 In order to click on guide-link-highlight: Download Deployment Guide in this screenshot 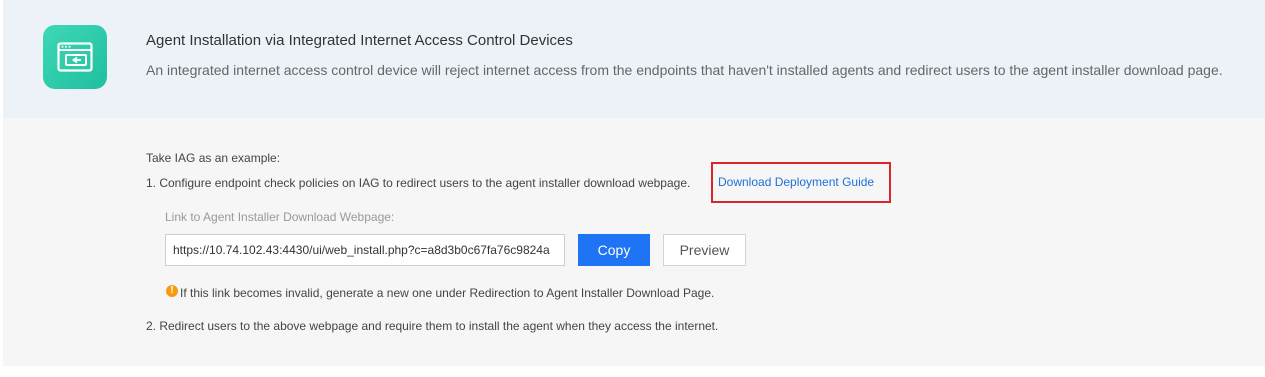, I will do `click(801, 182)`.